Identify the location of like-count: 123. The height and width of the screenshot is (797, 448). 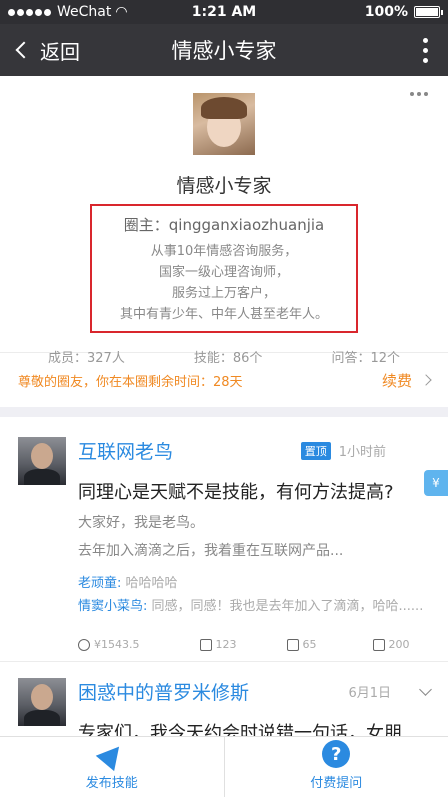
(226, 644).